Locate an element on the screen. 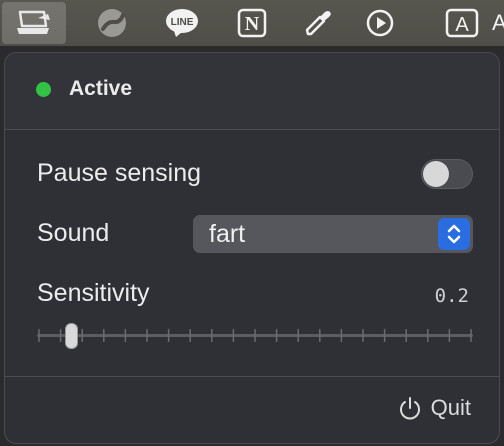 Image resolution: width=504 pixels, height=446 pixels. sensitivity-slider is located at coordinates (255, 336).